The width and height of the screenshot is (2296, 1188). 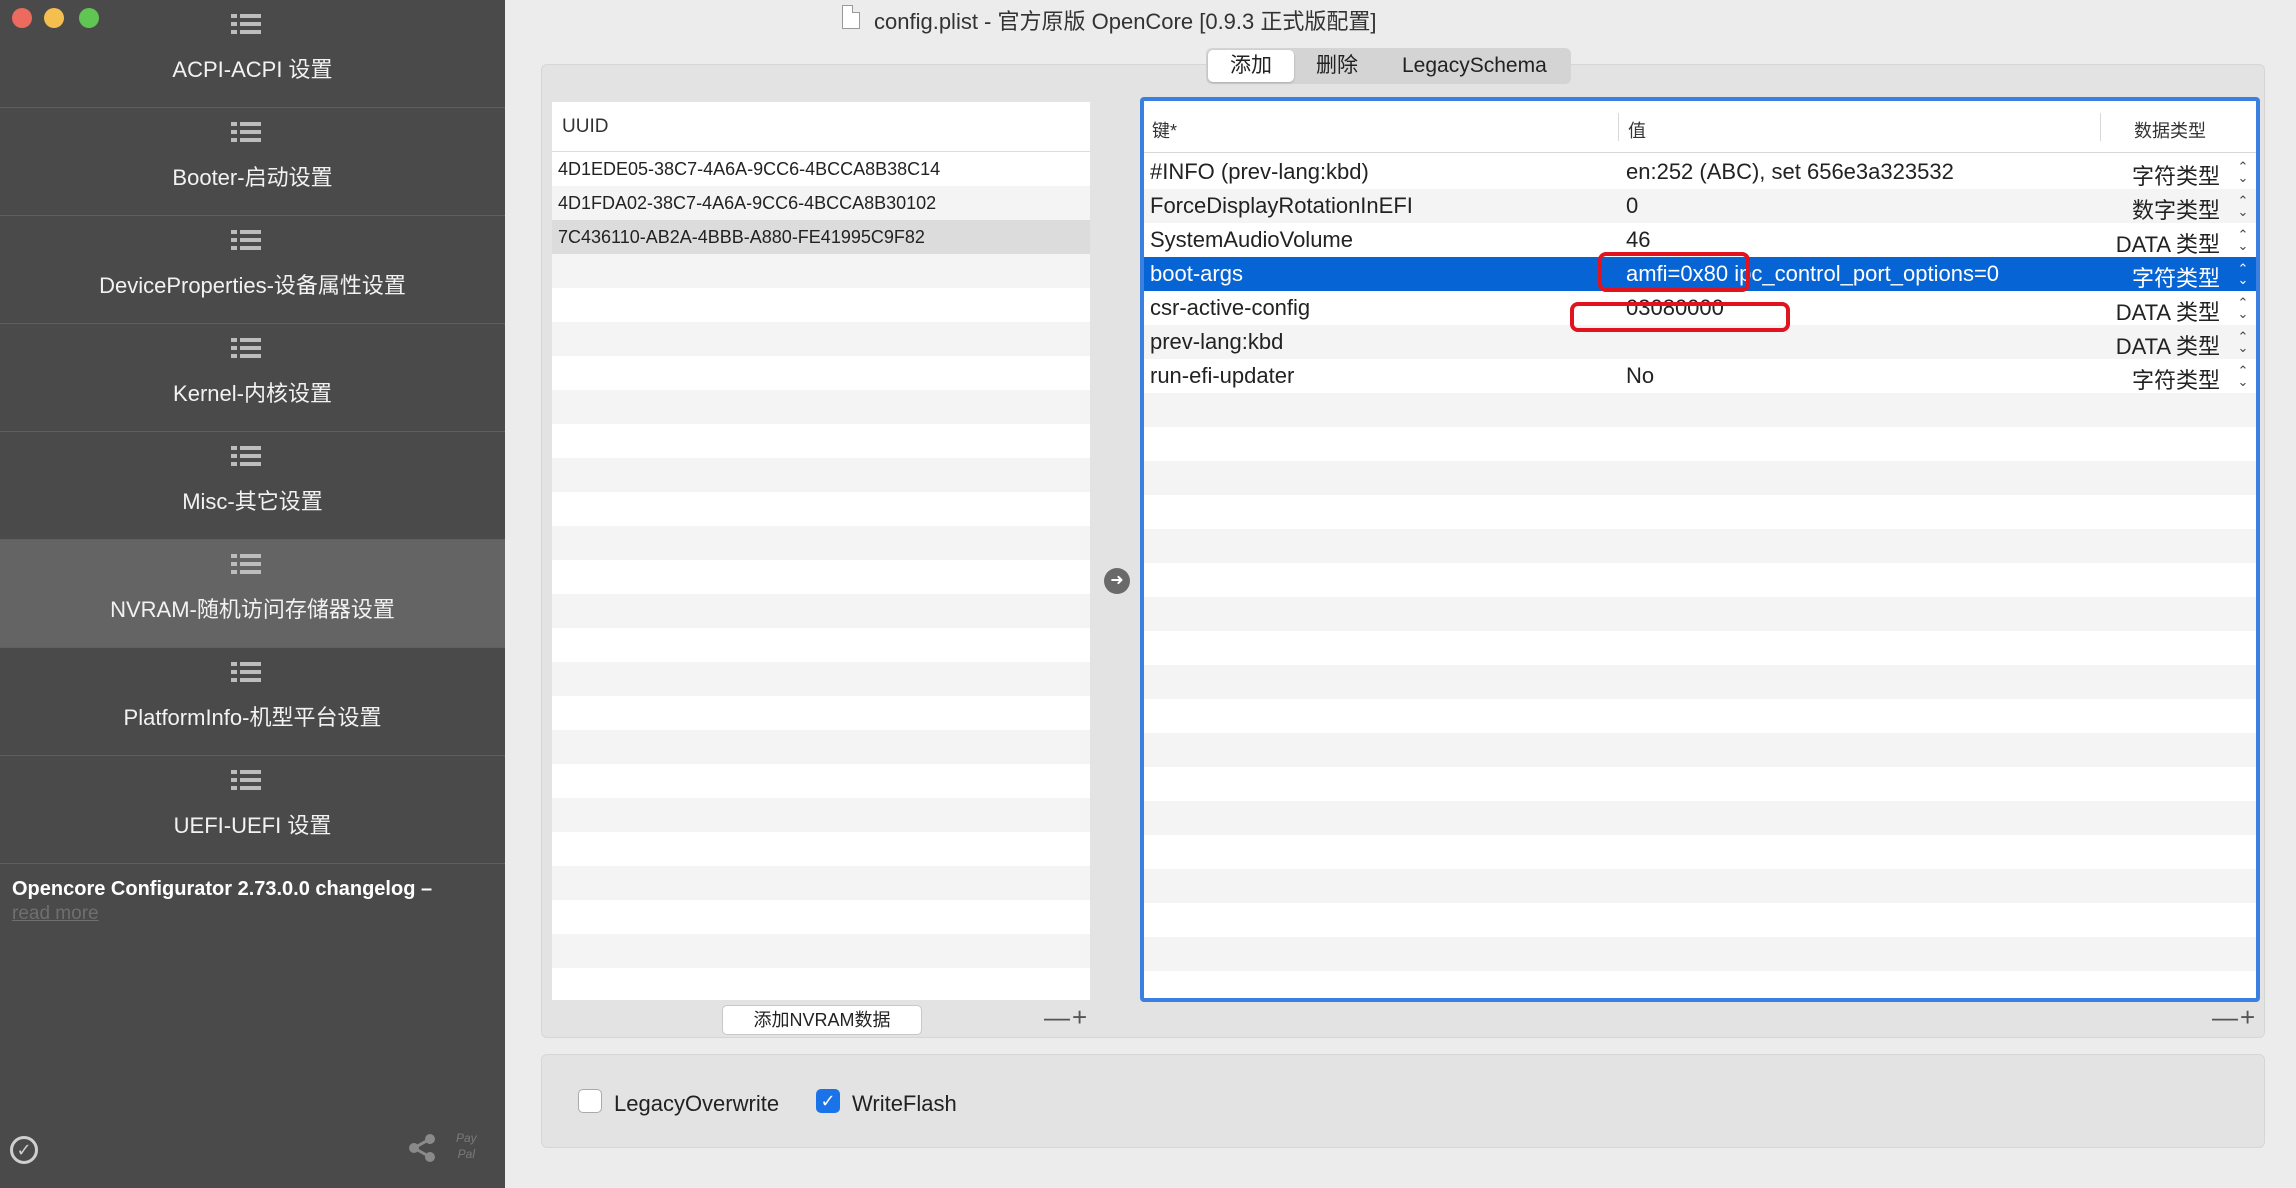 What do you see at coordinates (1637, 130) in the screenshot?
I see `value-column-header: 值` at bounding box center [1637, 130].